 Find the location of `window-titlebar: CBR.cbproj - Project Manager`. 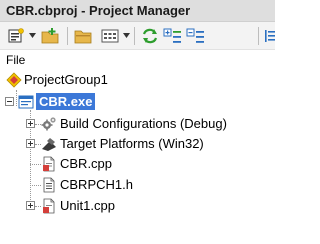

window-titlebar: CBR.cbproj - Project Manager is located at coordinates (137, 11).